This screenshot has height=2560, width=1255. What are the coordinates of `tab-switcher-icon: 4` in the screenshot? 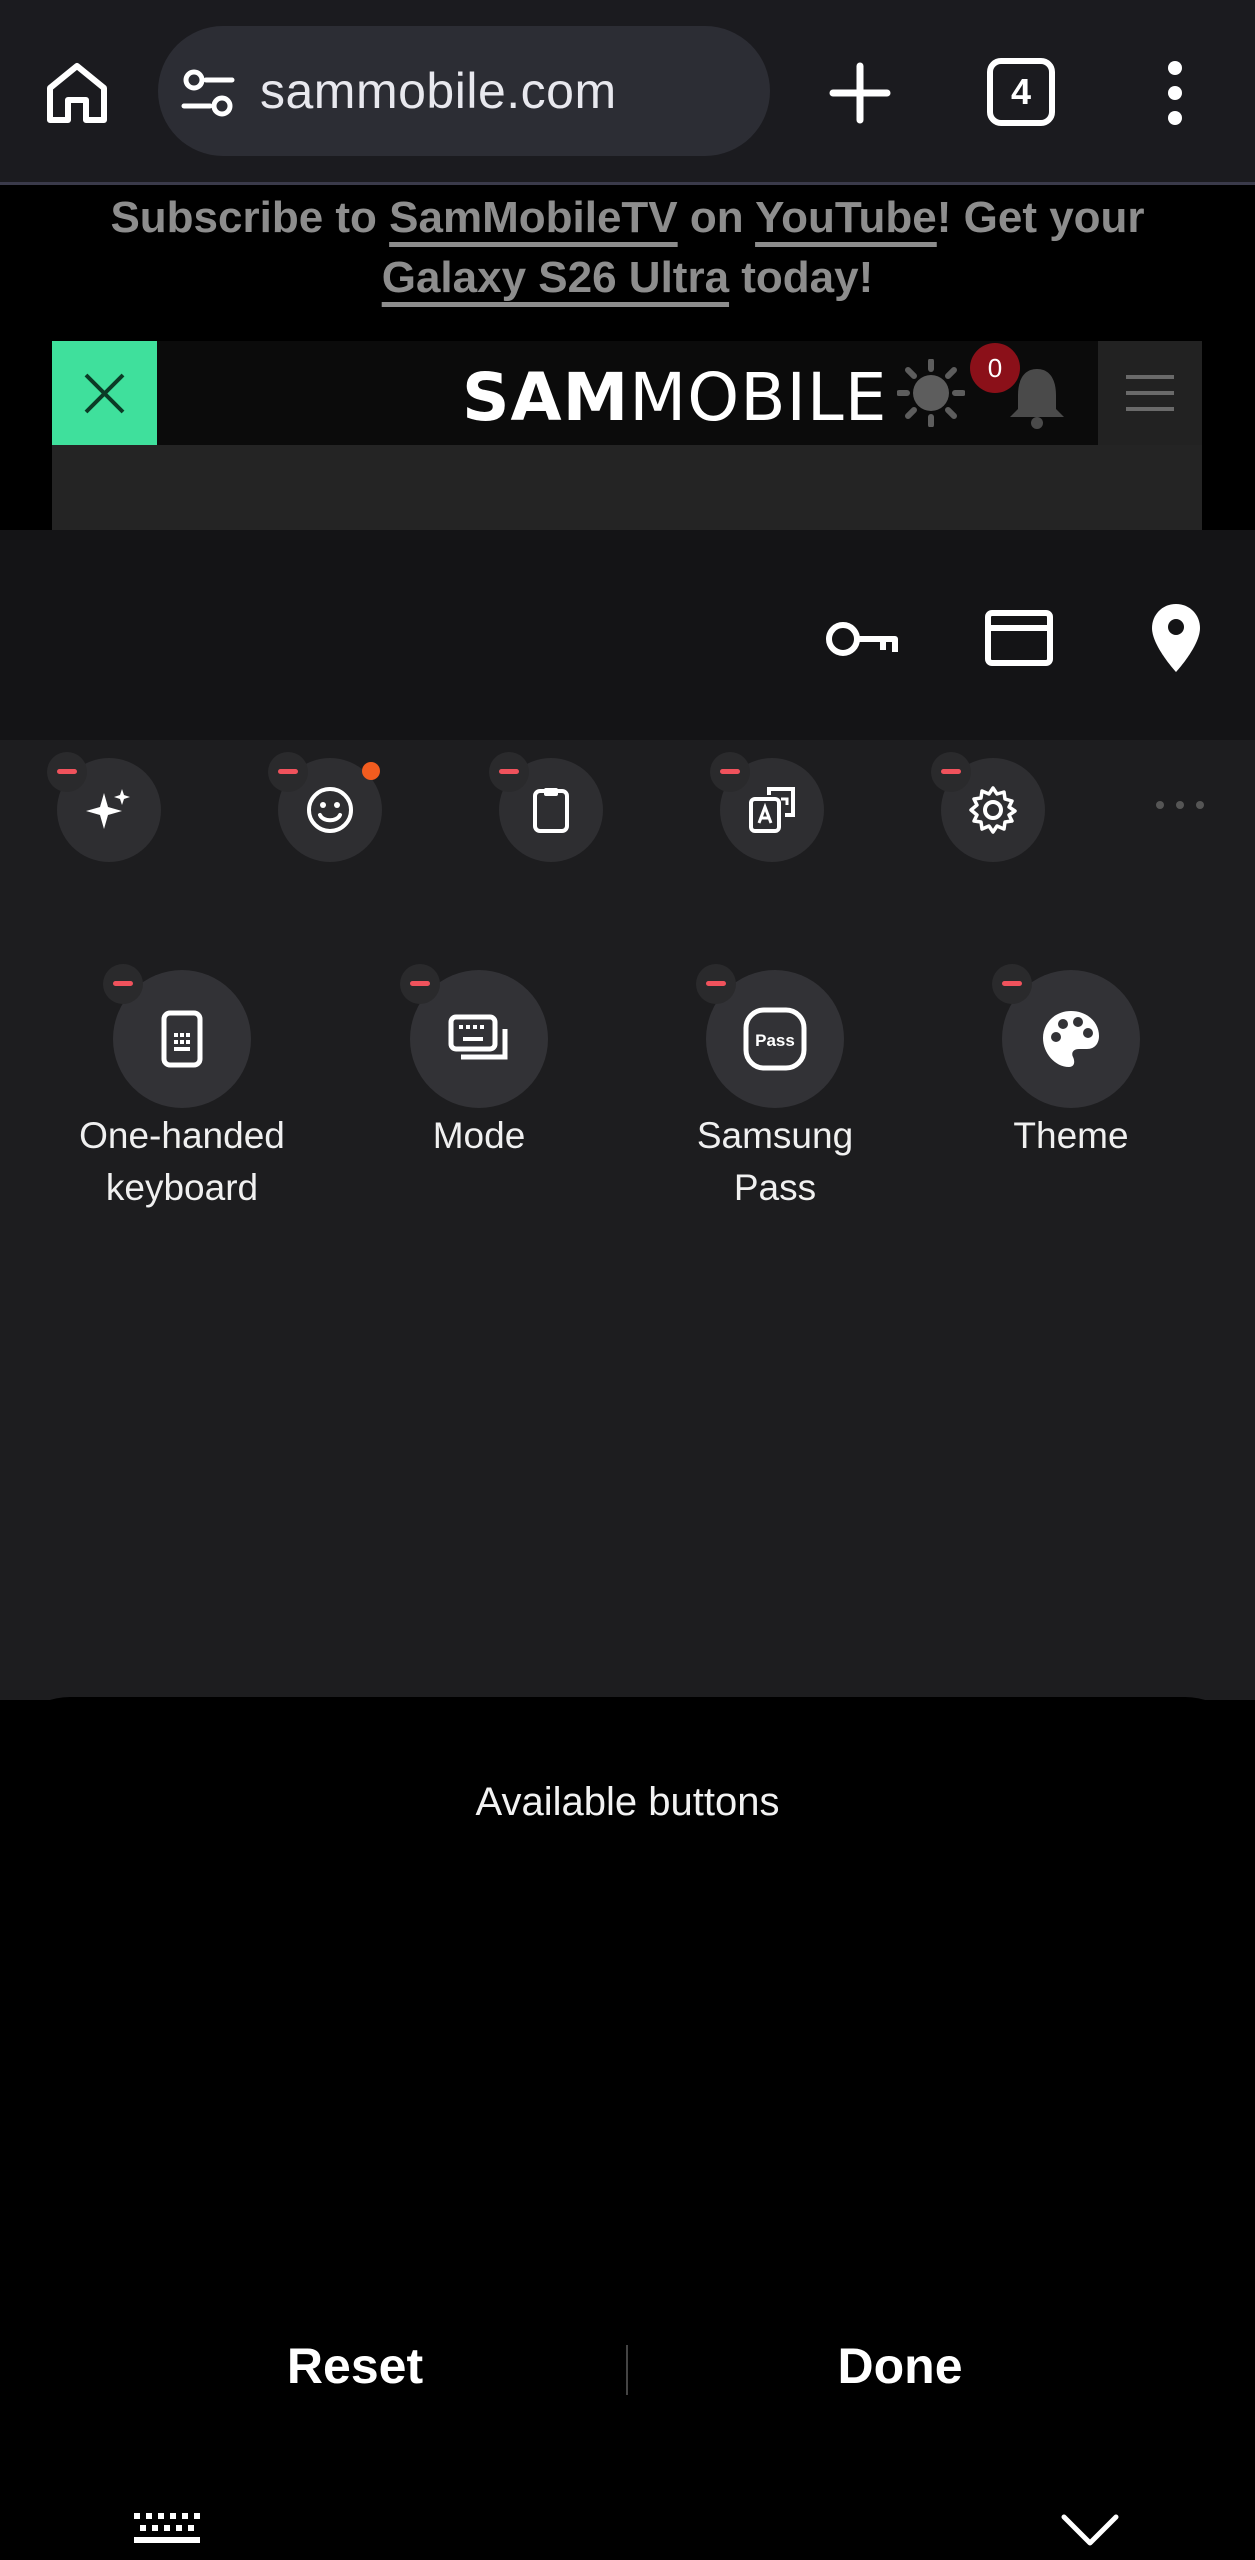 It's located at (1021, 92).